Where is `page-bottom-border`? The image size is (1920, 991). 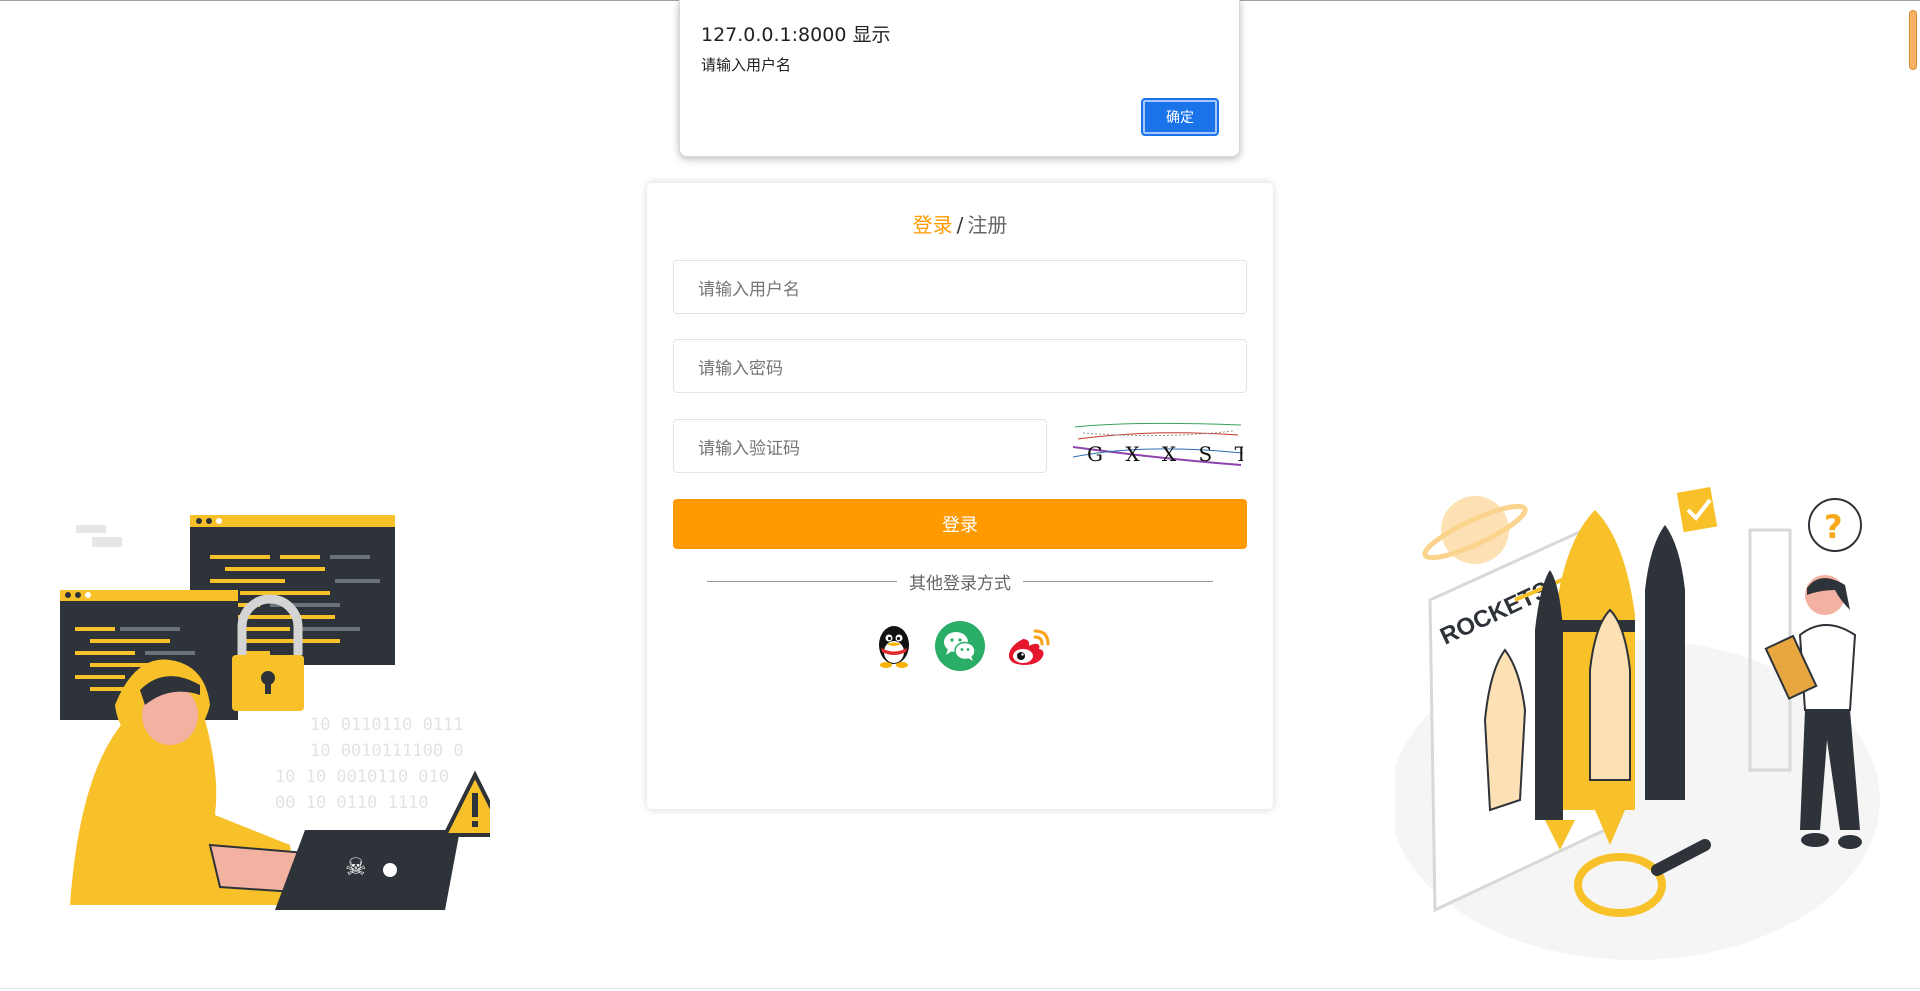
page-bottom-border is located at coordinates (960, 988).